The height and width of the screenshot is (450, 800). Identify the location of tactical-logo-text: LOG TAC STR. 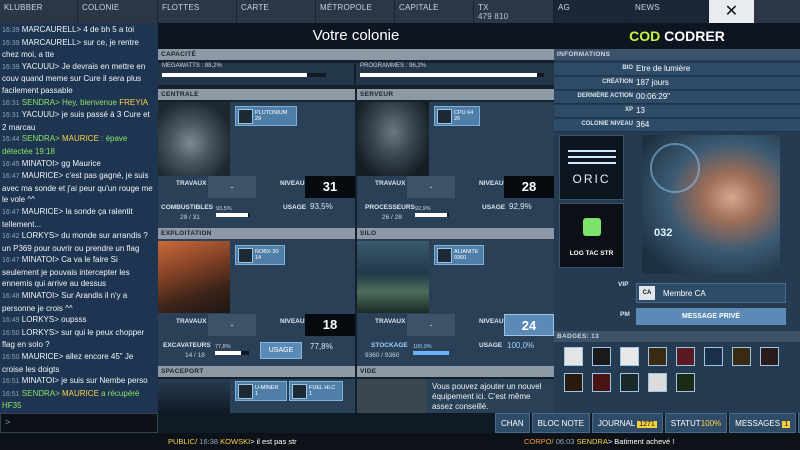
(591, 253).